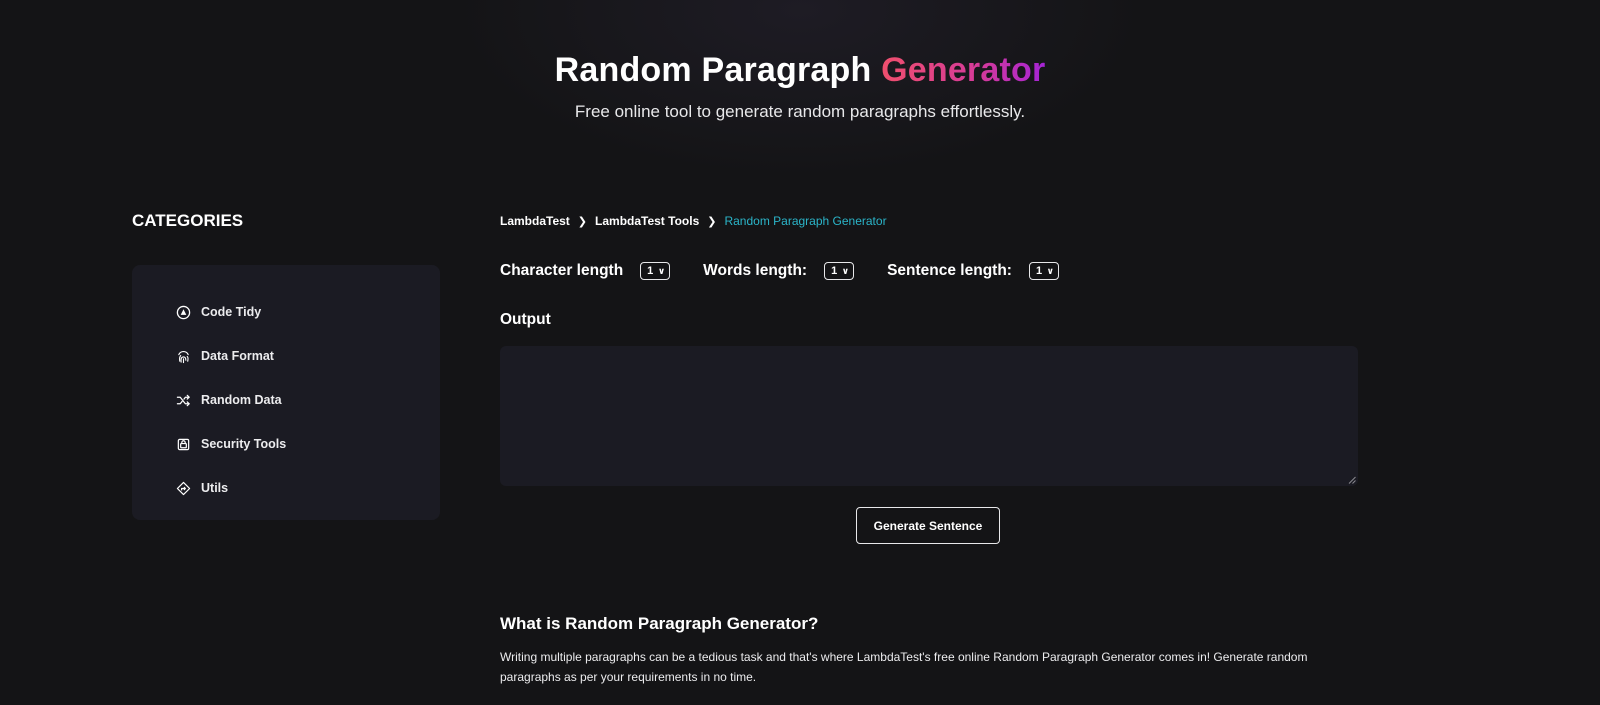 This screenshot has width=1600, height=705. Describe the element at coordinates (286, 312) in the screenshot. I see `sidebar-item-code-tidy: Code Tidy` at that location.